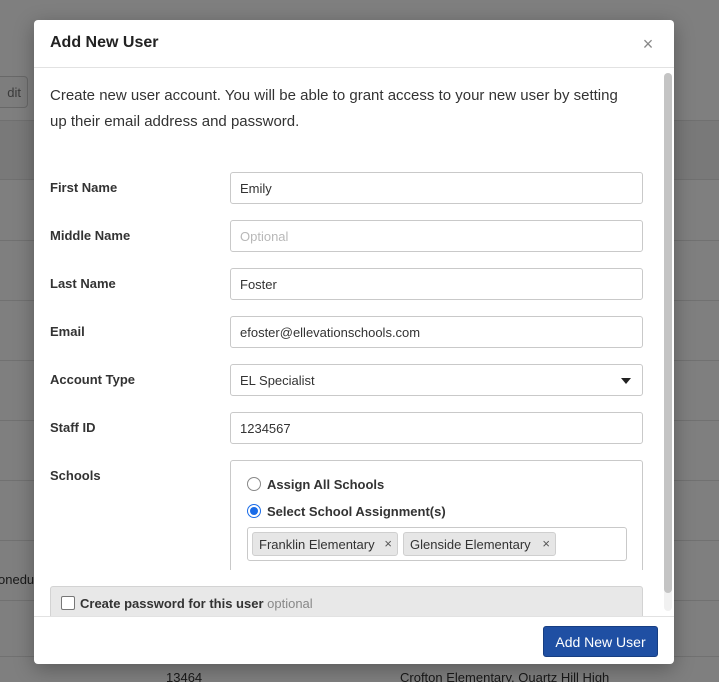 Image resolution: width=719 pixels, height=682 pixels. I want to click on modal-scrollbar, so click(668, 342).